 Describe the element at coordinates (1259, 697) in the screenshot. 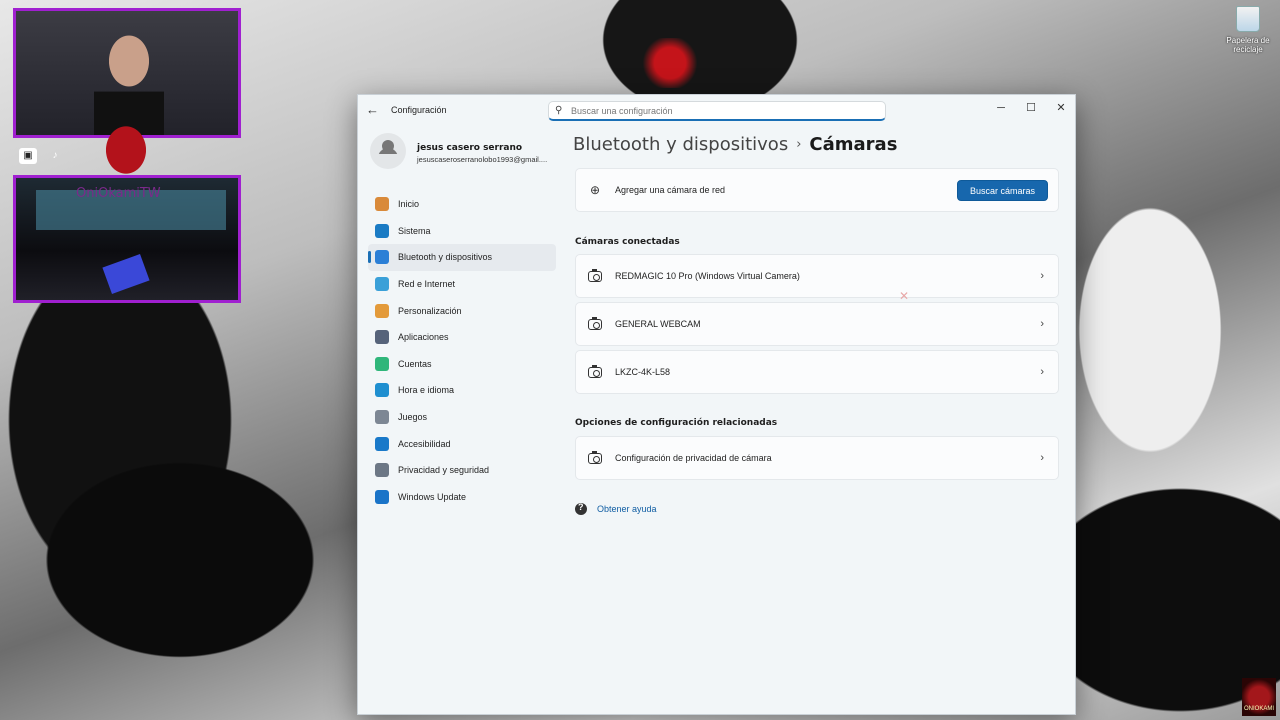

I see `brand-corner-logo: ONIOKAMI` at that location.